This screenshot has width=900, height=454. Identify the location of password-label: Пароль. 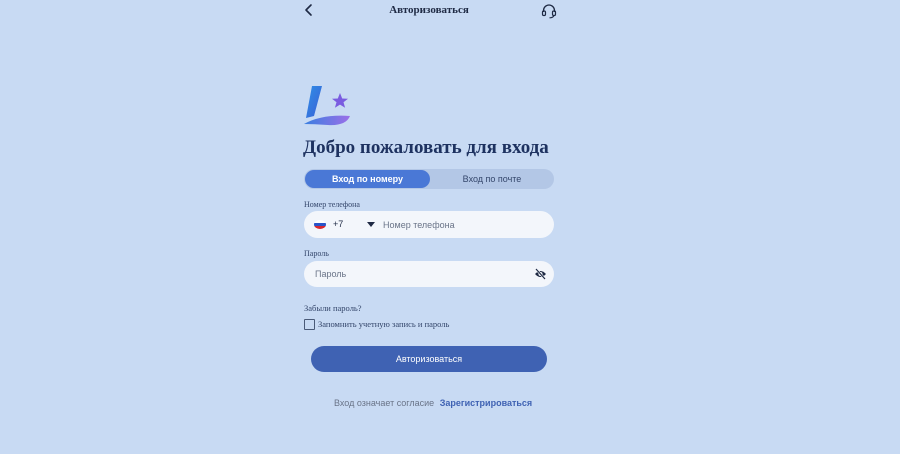
(316, 253).